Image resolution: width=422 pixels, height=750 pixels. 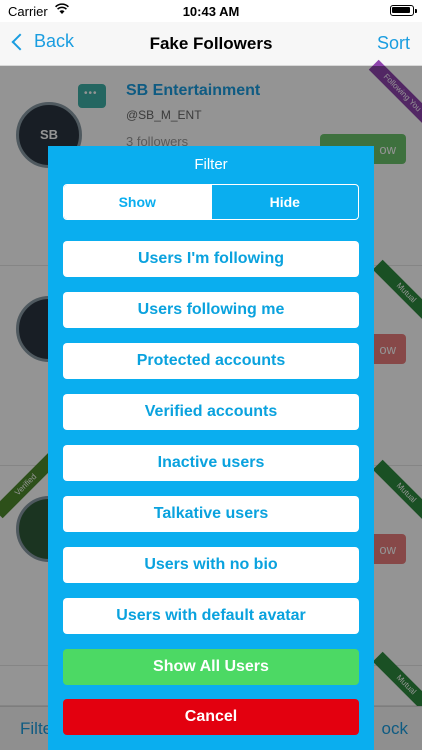 I want to click on show-hide-segmented-control: Show Hide, so click(x=211, y=202).